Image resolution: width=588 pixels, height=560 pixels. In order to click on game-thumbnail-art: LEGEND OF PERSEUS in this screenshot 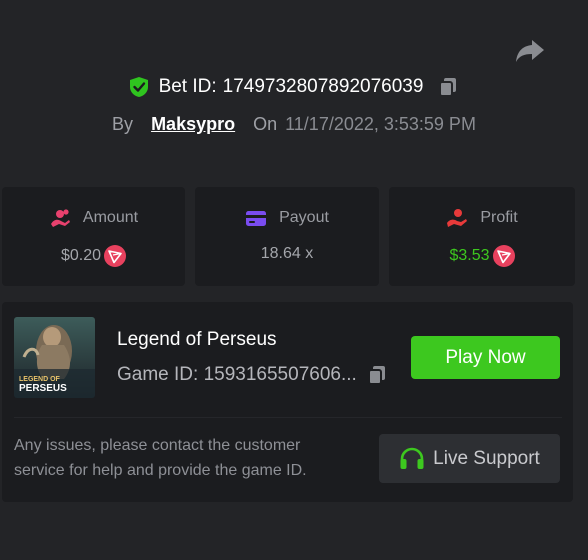, I will do `click(54, 357)`.